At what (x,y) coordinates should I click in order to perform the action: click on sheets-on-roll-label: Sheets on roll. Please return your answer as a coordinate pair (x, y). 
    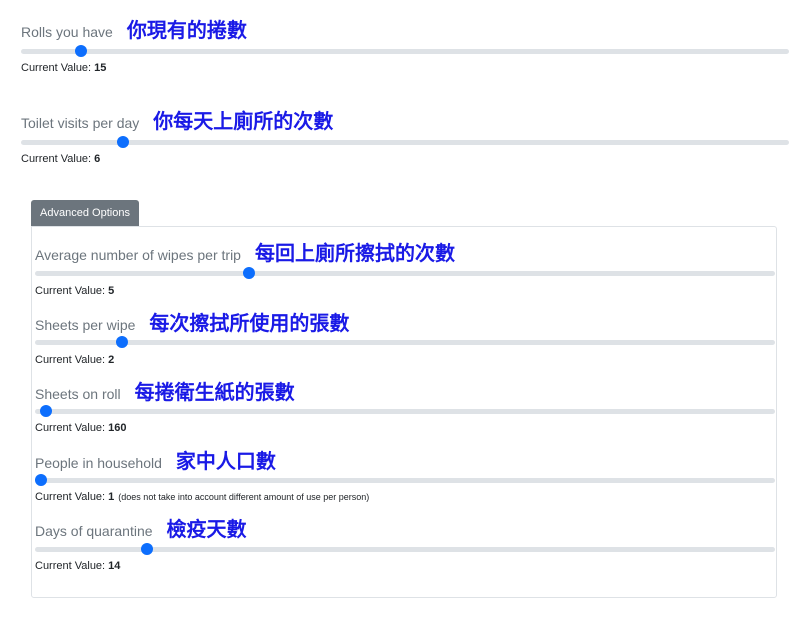
    Looking at the image, I should click on (78, 394).